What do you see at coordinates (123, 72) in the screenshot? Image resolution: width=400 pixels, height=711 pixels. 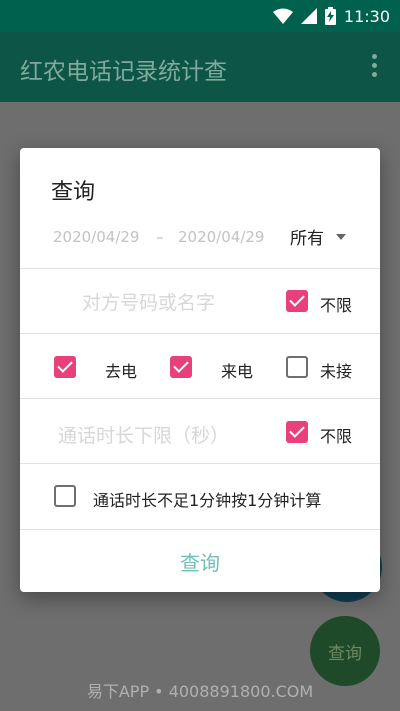 I see `app-title: 红农电话记录统计查` at bounding box center [123, 72].